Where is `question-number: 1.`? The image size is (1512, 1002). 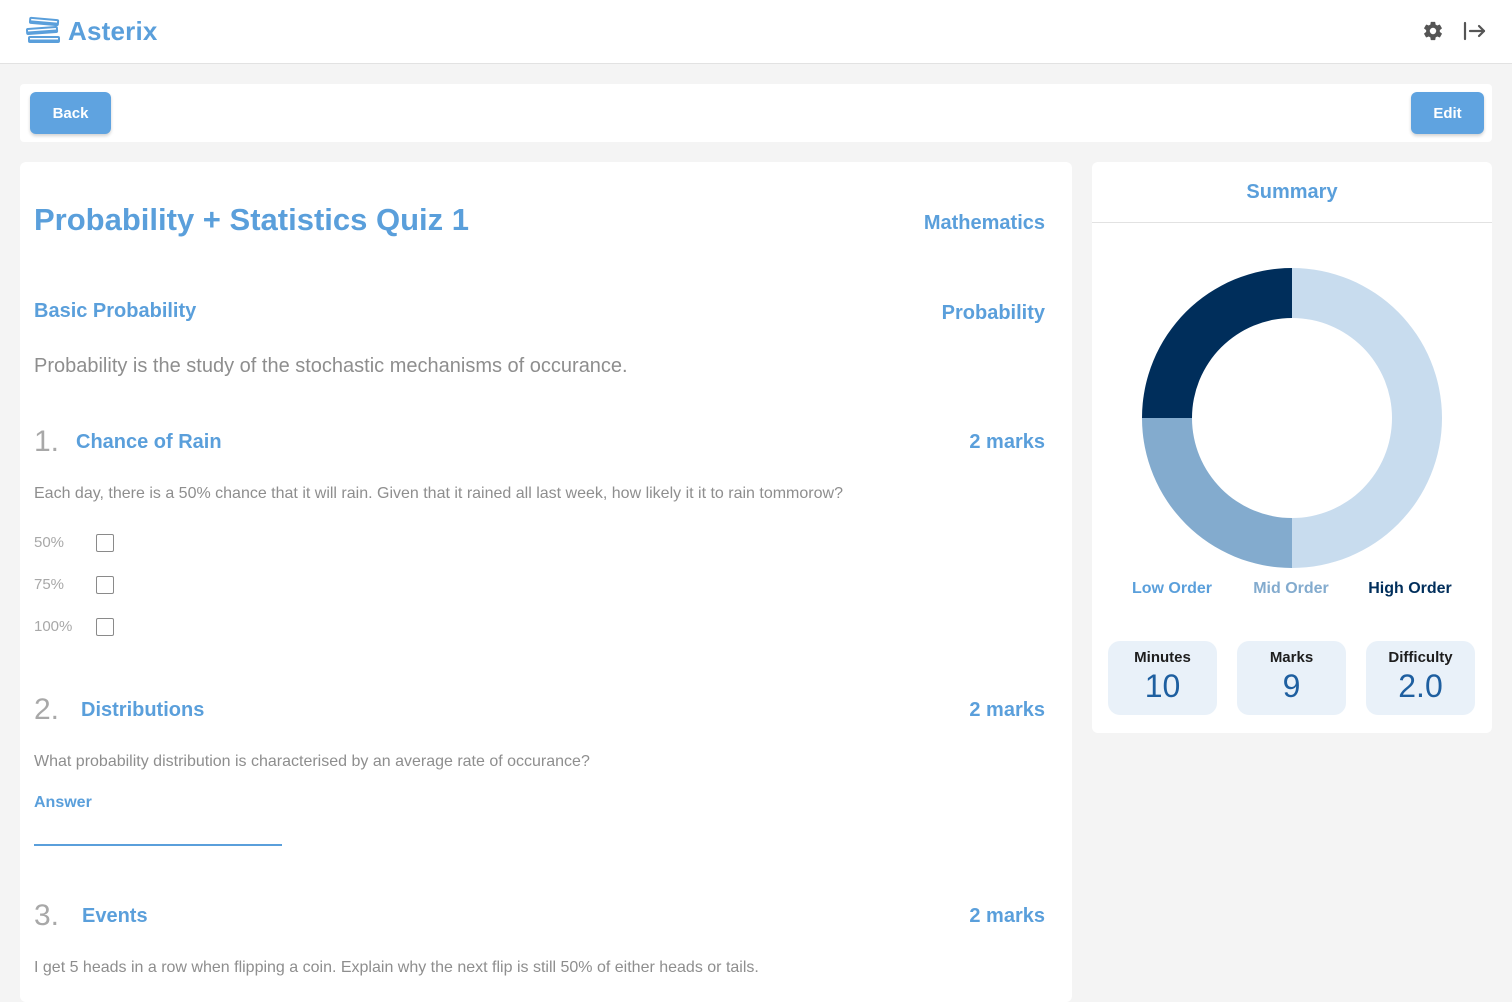 question-number: 1. is located at coordinates (47, 441).